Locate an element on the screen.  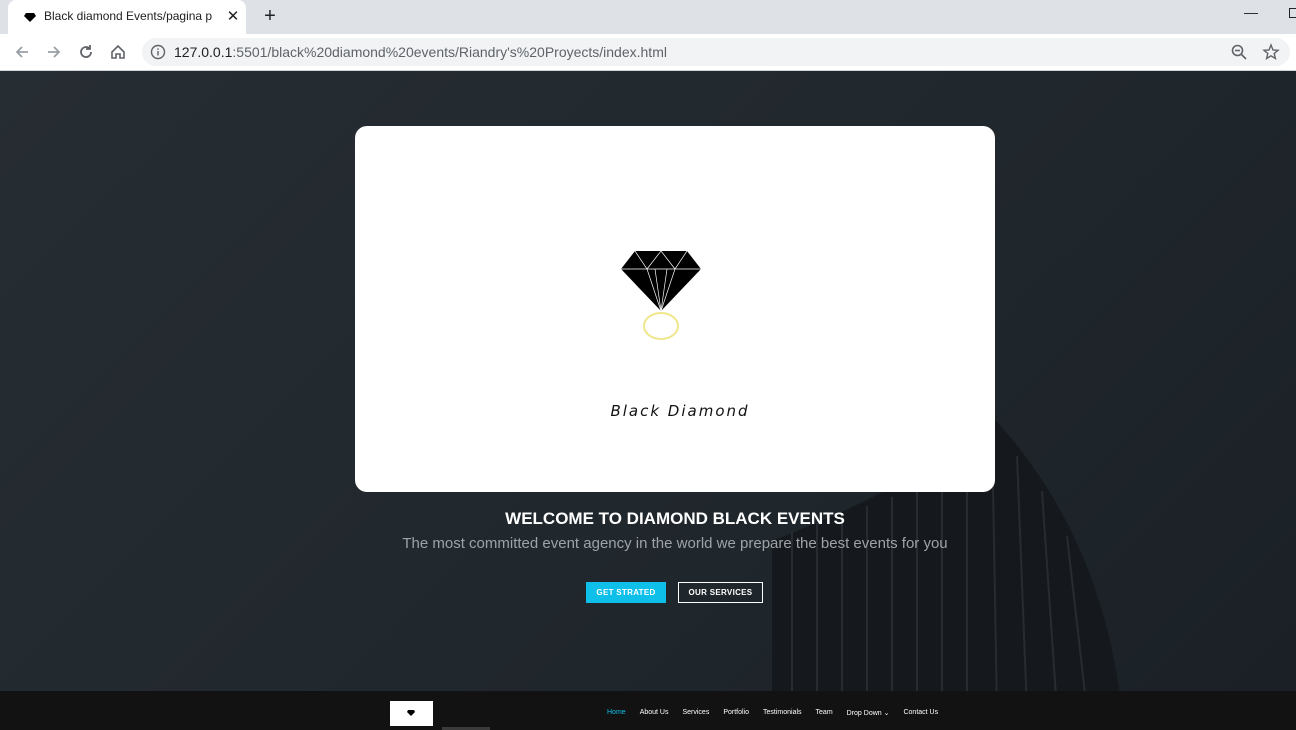
home-icon is located at coordinates (118, 51).